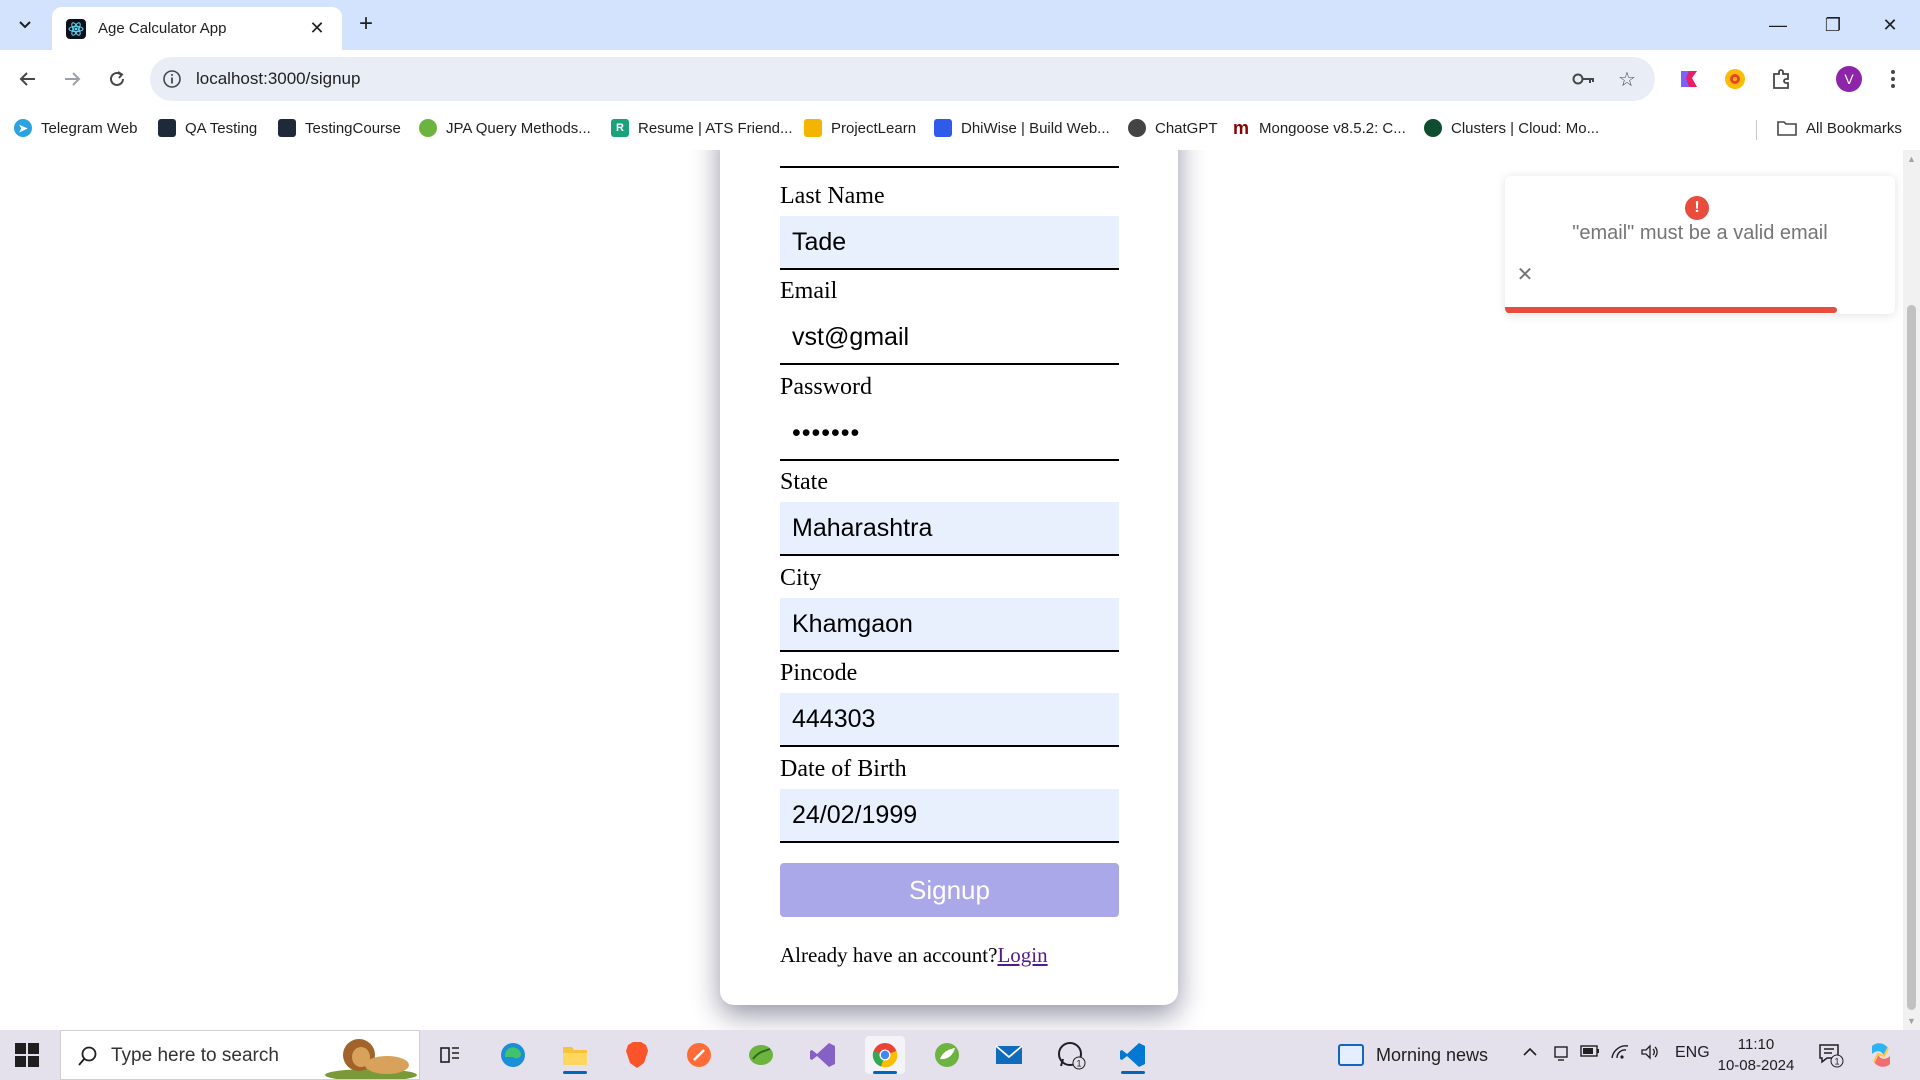 The height and width of the screenshot is (1080, 1920). Describe the element at coordinates (1009, 1055) in the screenshot. I see `mail-icon` at that location.